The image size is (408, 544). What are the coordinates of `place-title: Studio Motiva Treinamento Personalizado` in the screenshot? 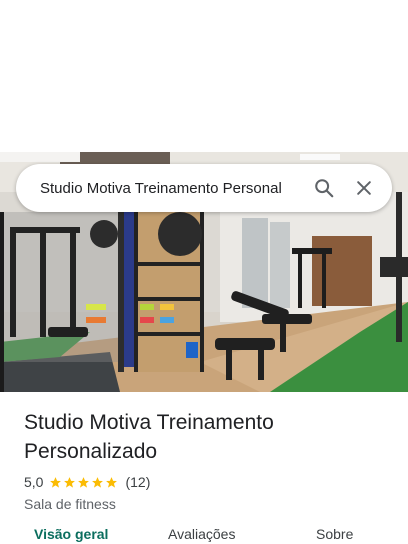 It's located at (149, 437).